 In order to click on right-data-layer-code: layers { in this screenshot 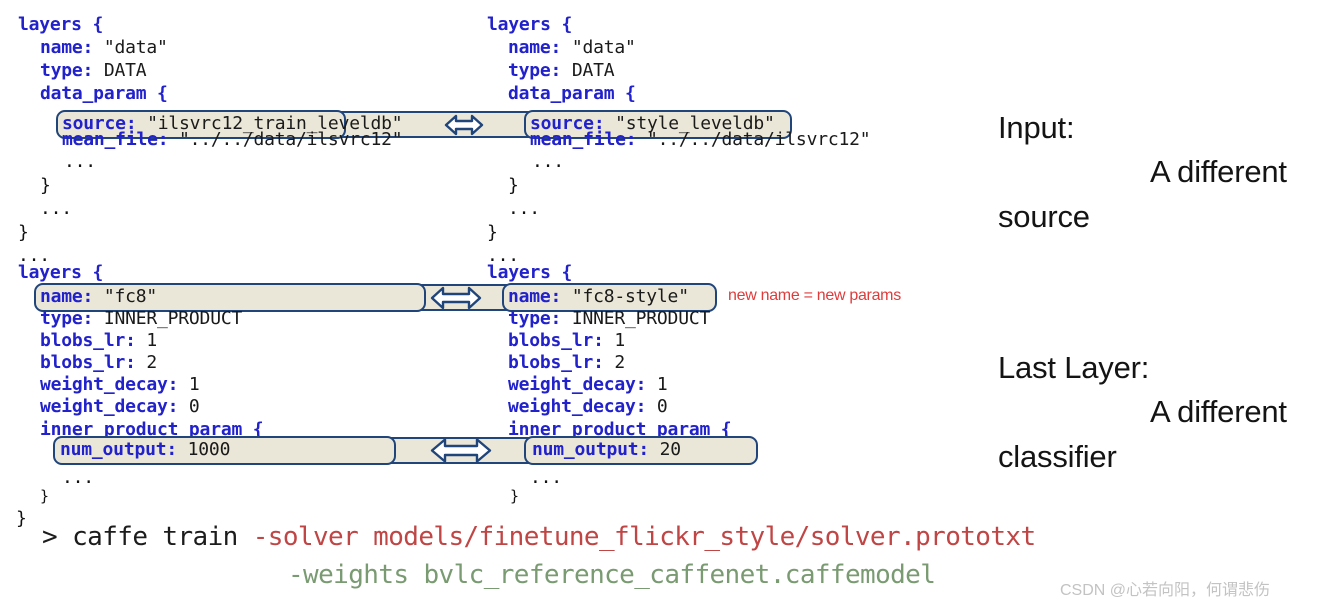, I will do `click(529, 25)`.